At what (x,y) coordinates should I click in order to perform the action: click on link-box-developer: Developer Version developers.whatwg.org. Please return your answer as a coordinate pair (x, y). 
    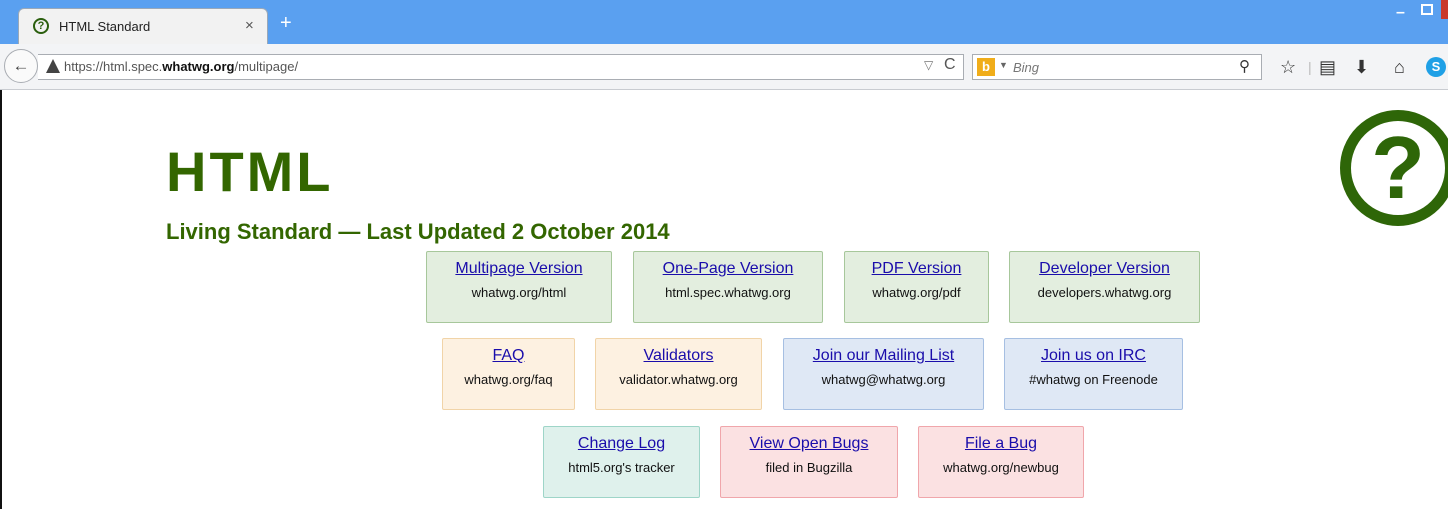
    Looking at the image, I should click on (1104, 287).